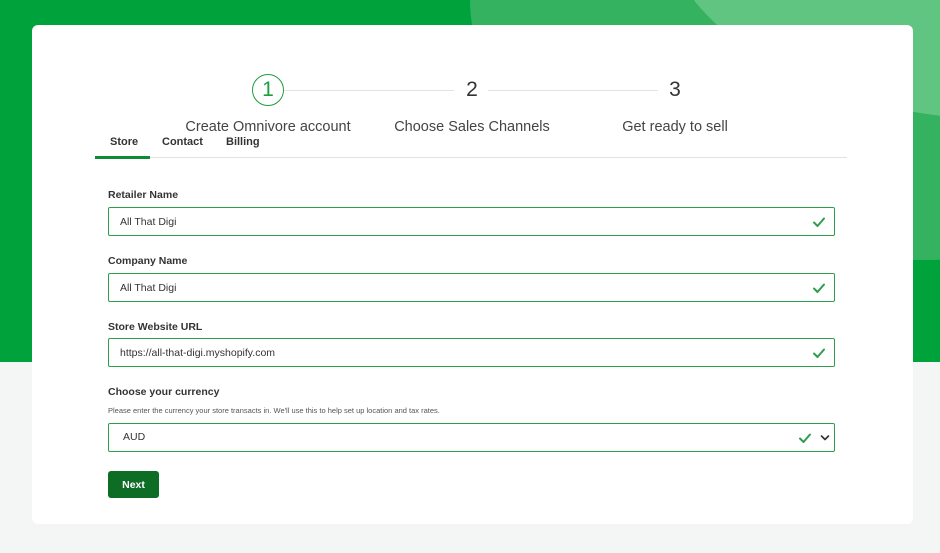  Describe the element at coordinates (122, 157) in the screenshot. I see `active-tab-indicator` at that location.